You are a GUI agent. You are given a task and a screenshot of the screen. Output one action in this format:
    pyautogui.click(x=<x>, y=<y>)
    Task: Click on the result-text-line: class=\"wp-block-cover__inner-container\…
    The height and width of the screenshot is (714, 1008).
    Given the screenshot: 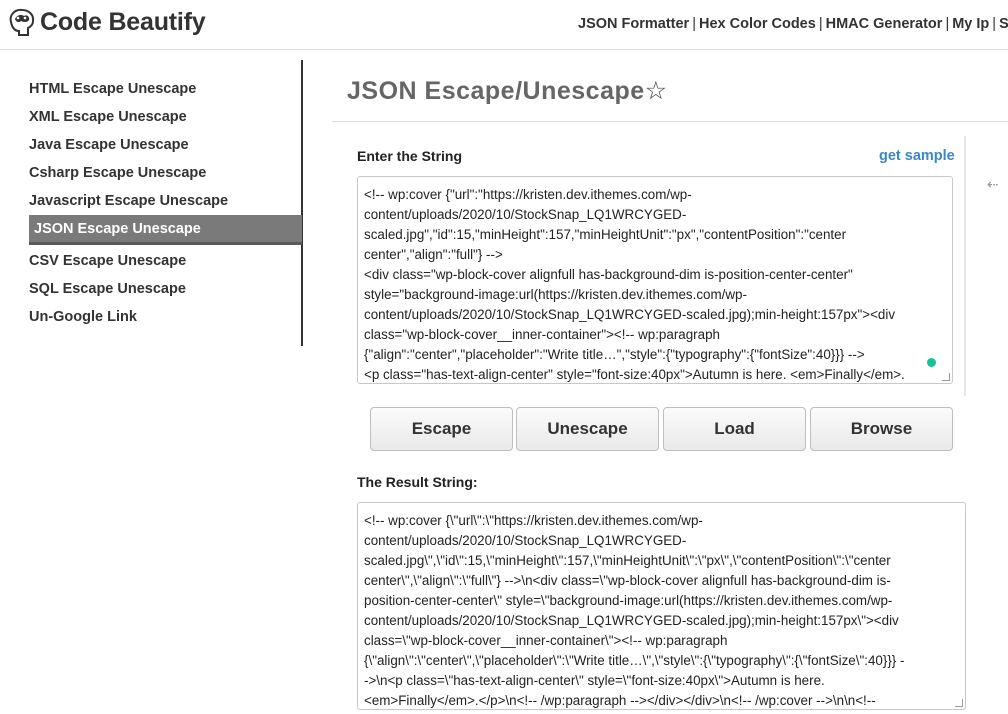 What is the action you would take?
    pyautogui.click(x=546, y=640)
    